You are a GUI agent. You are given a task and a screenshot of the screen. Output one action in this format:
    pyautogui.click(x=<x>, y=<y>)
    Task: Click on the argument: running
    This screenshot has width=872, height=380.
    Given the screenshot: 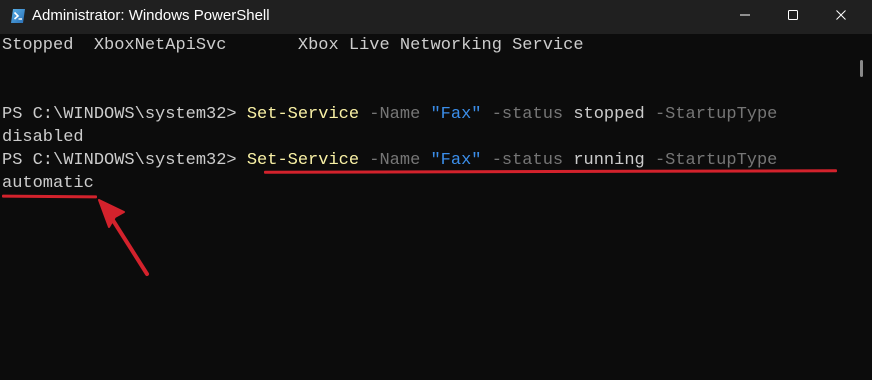 What is the action you would take?
    pyautogui.click(x=609, y=160)
    